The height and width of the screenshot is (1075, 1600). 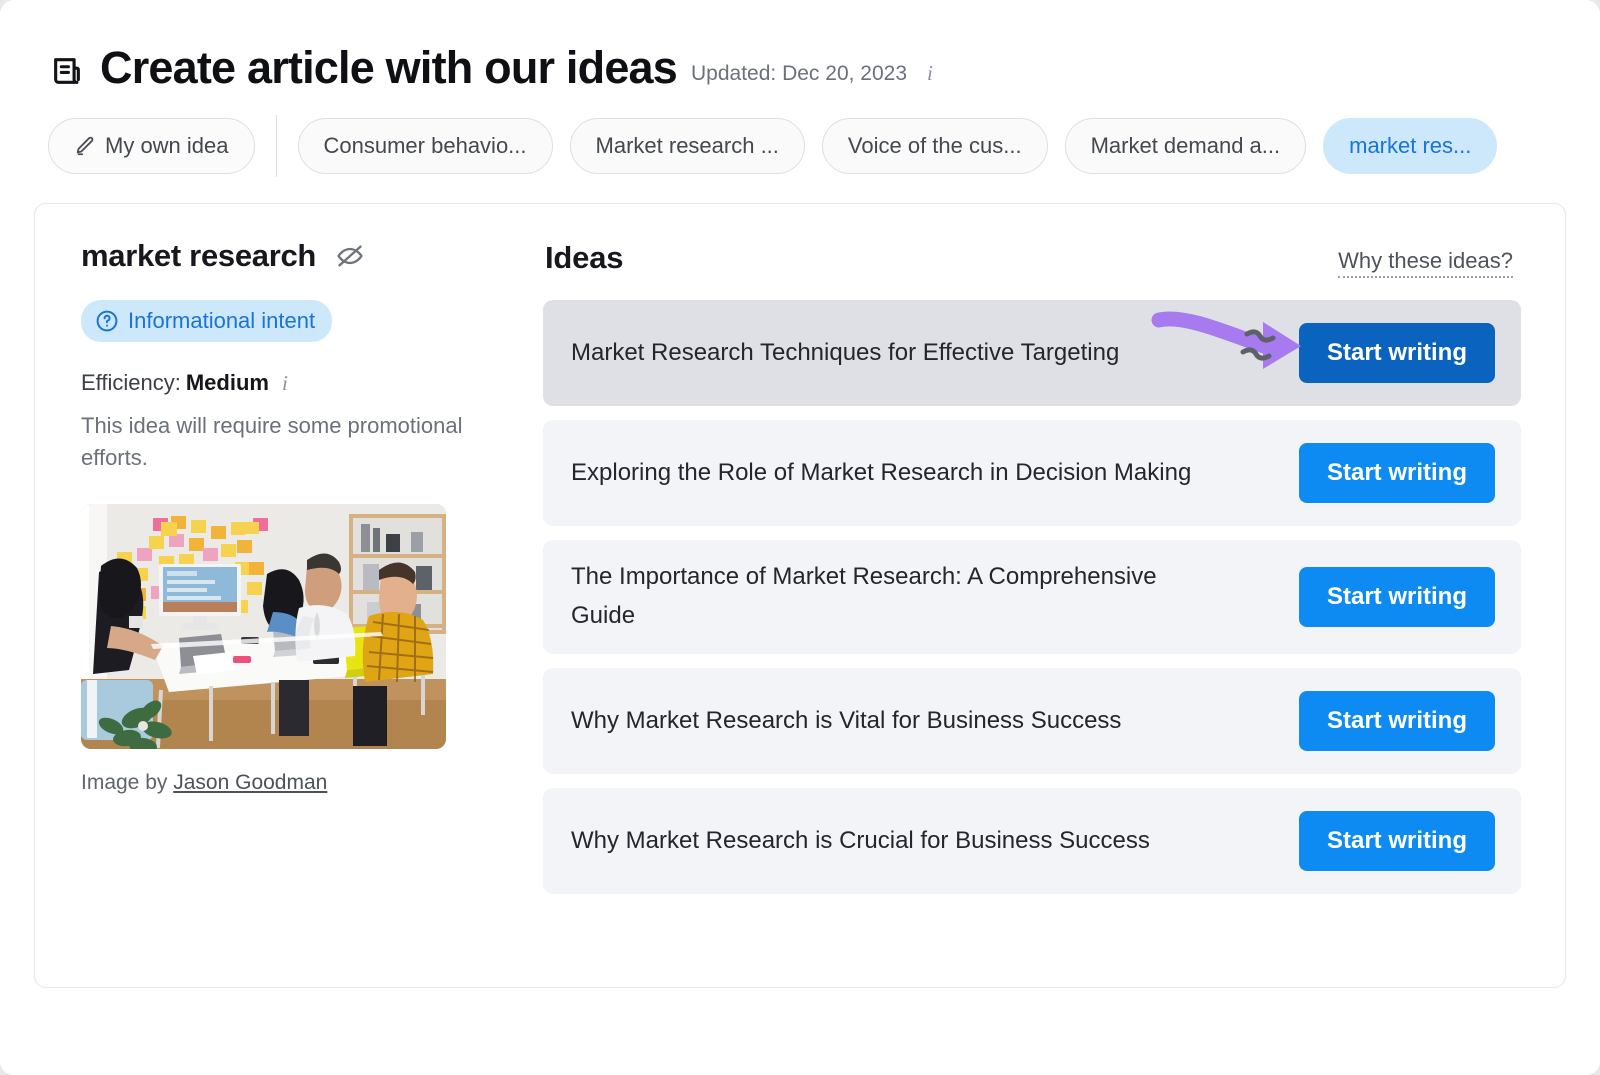 I want to click on efficiency-label: Efficiency:, so click(x=131, y=383).